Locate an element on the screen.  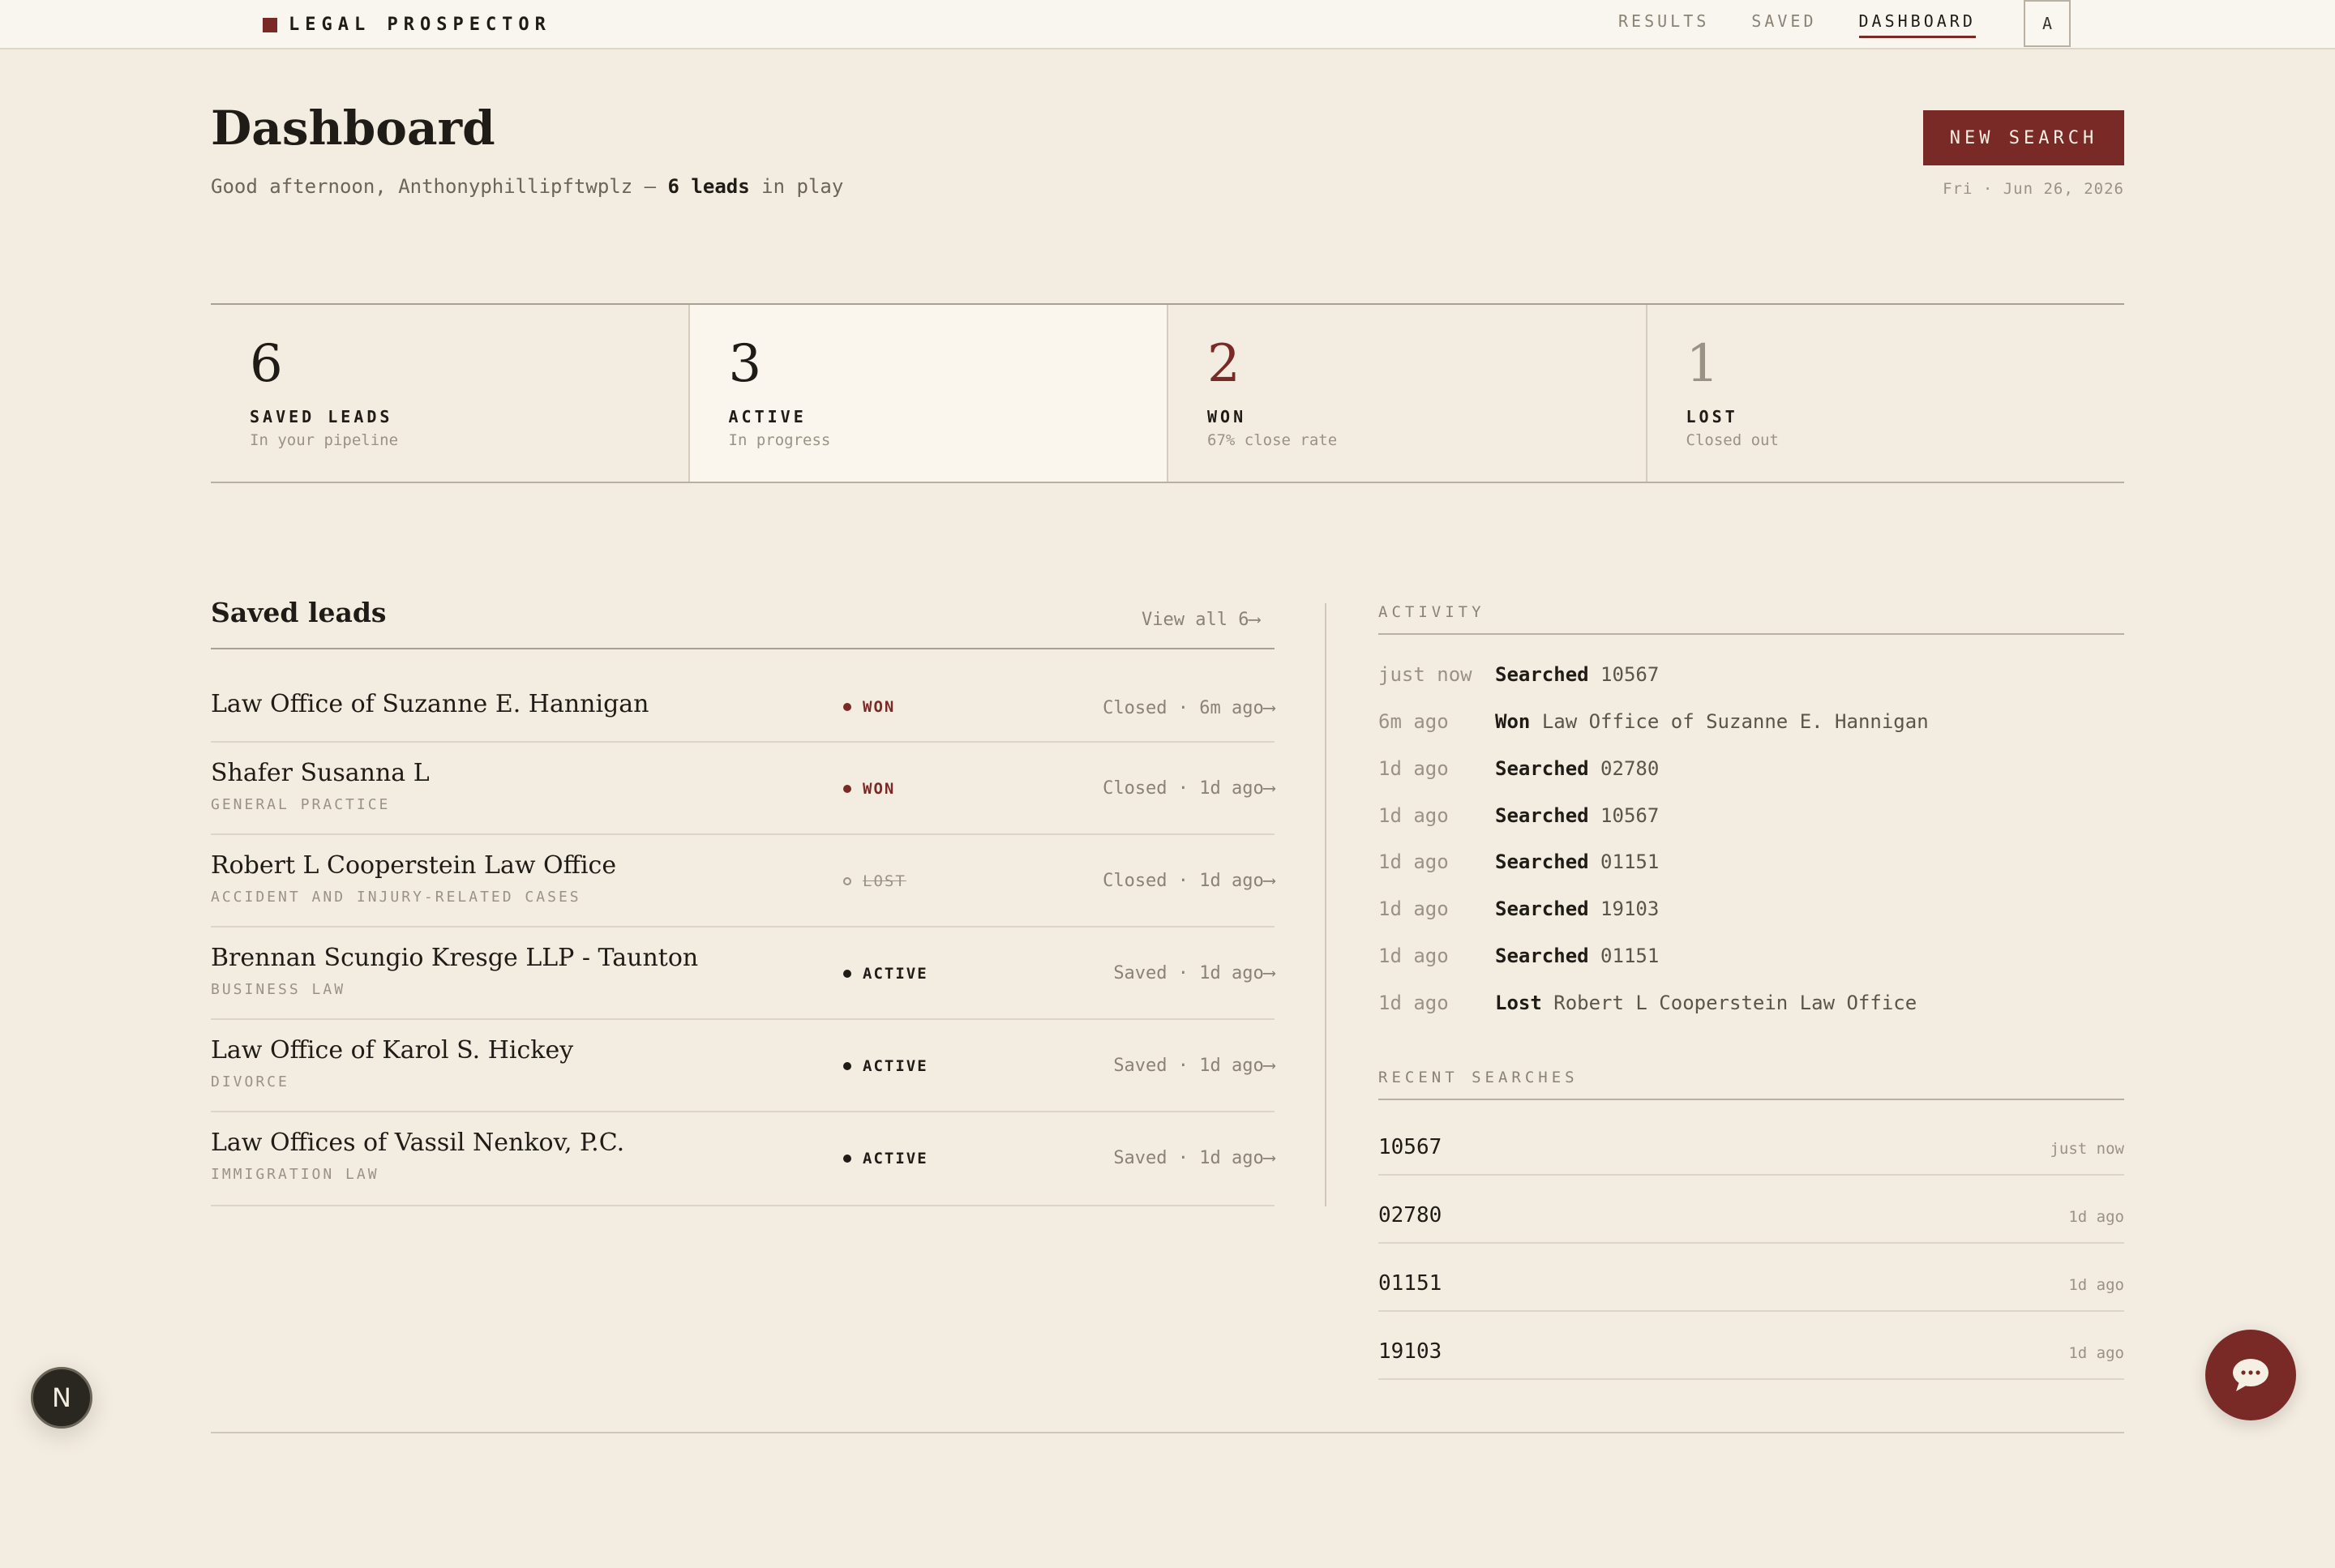
recent-search-item: 01151 1d ago is located at coordinates (1751, 1278).